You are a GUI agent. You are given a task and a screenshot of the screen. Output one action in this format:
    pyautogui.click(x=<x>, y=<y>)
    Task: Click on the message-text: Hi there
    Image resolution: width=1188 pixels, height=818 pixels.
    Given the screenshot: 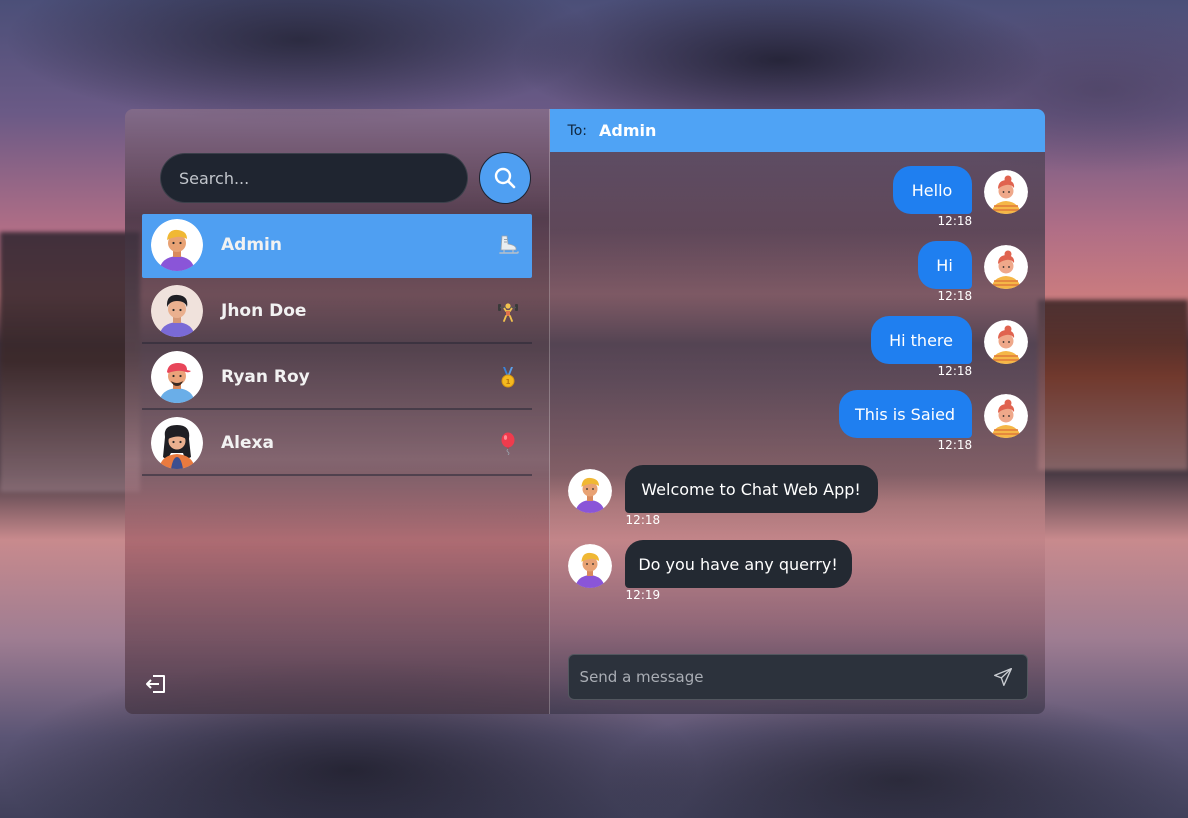 What is the action you would take?
    pyautogui.click(x=921, y=340)
    